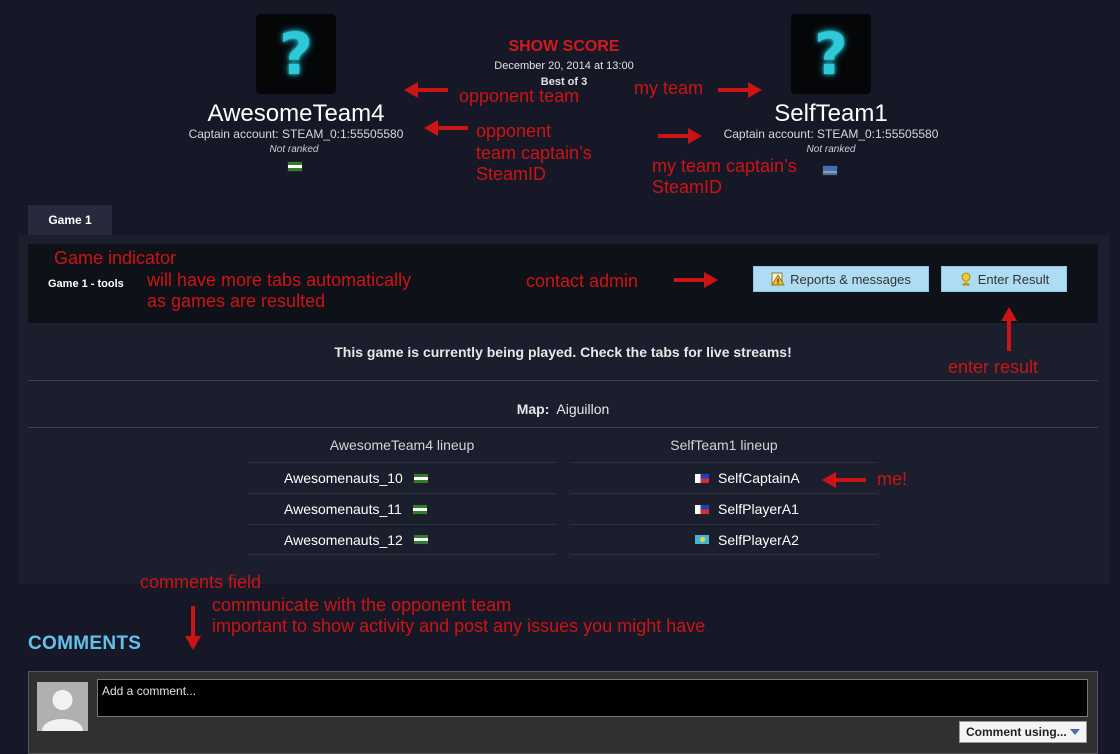 The width and height of the screenshot is (1120, 754). Describe the element at coordinates (724, 445) in the screenshot. I see `right-lineup-header: SelfTeam1 lineup` at that location.